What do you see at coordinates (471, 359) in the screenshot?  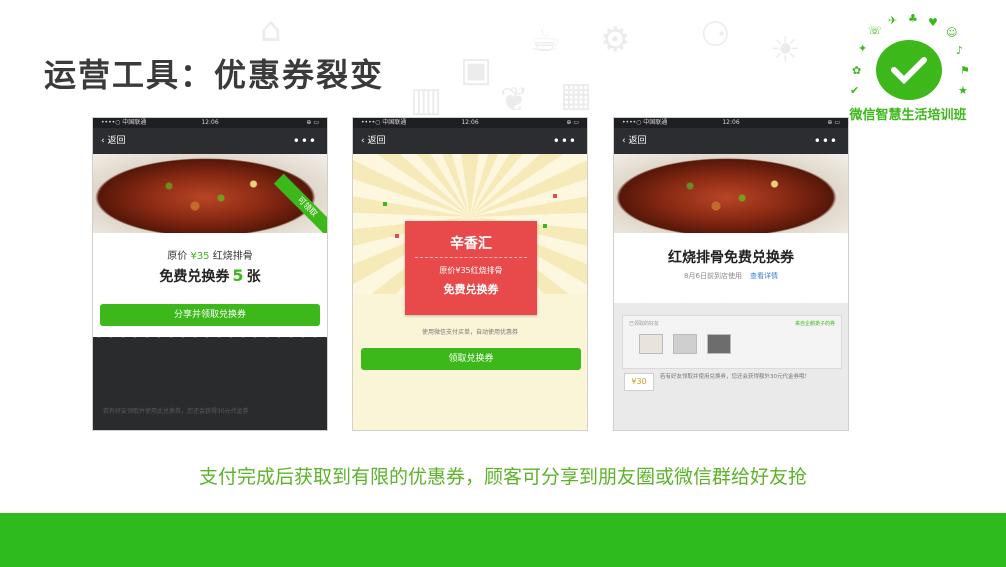 I see `claim-coupon-button: 领取兑换券` at bounding box center [471, 359].